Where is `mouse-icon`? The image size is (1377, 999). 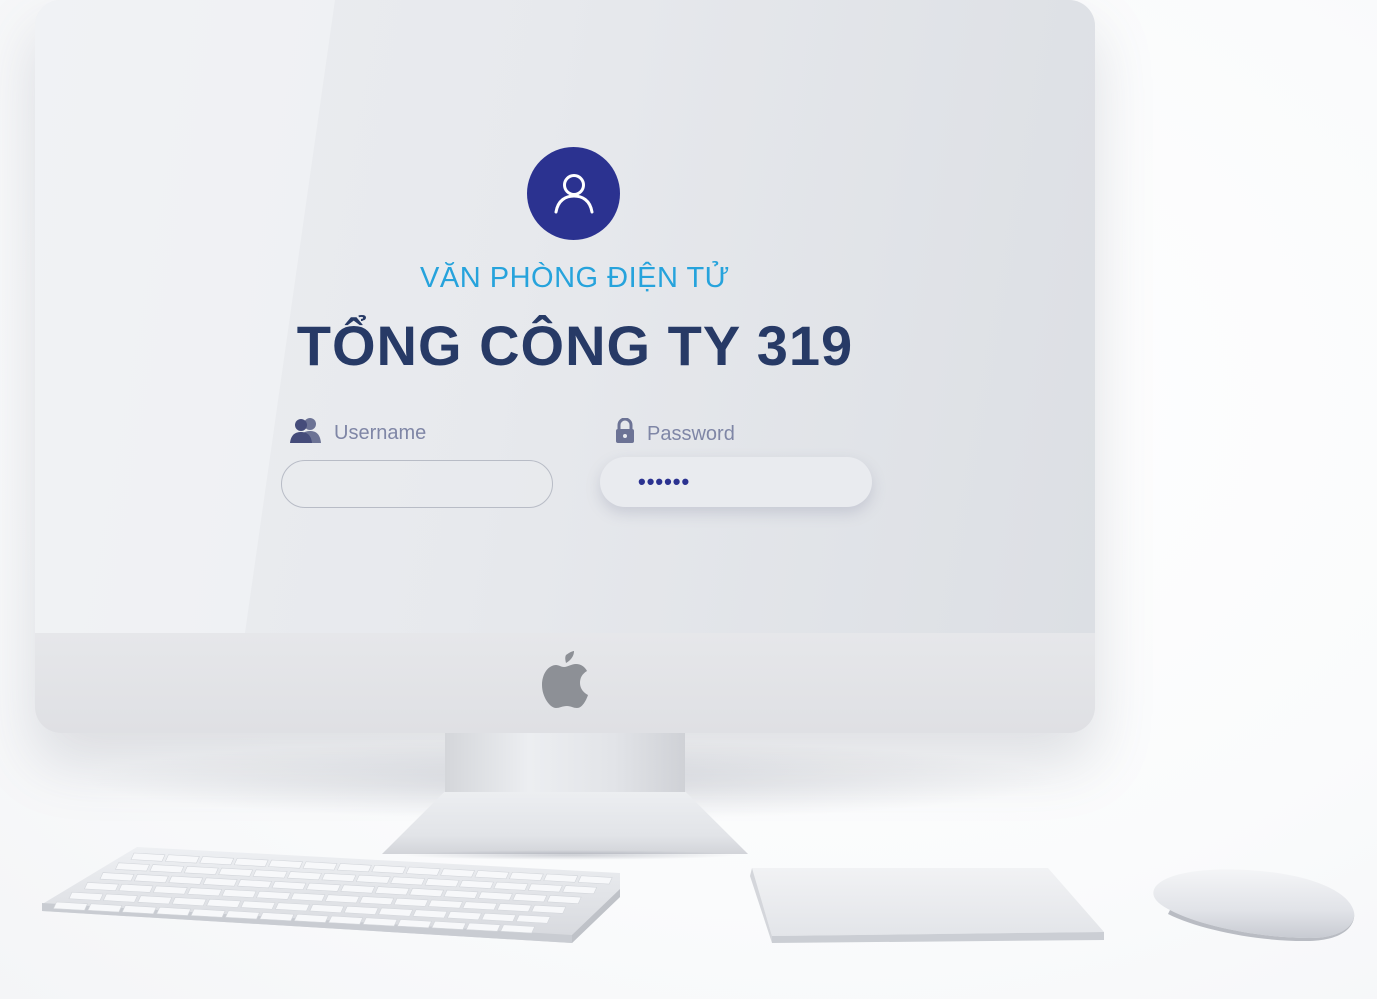 mouse-icon is located at coordinates (1254, 905).